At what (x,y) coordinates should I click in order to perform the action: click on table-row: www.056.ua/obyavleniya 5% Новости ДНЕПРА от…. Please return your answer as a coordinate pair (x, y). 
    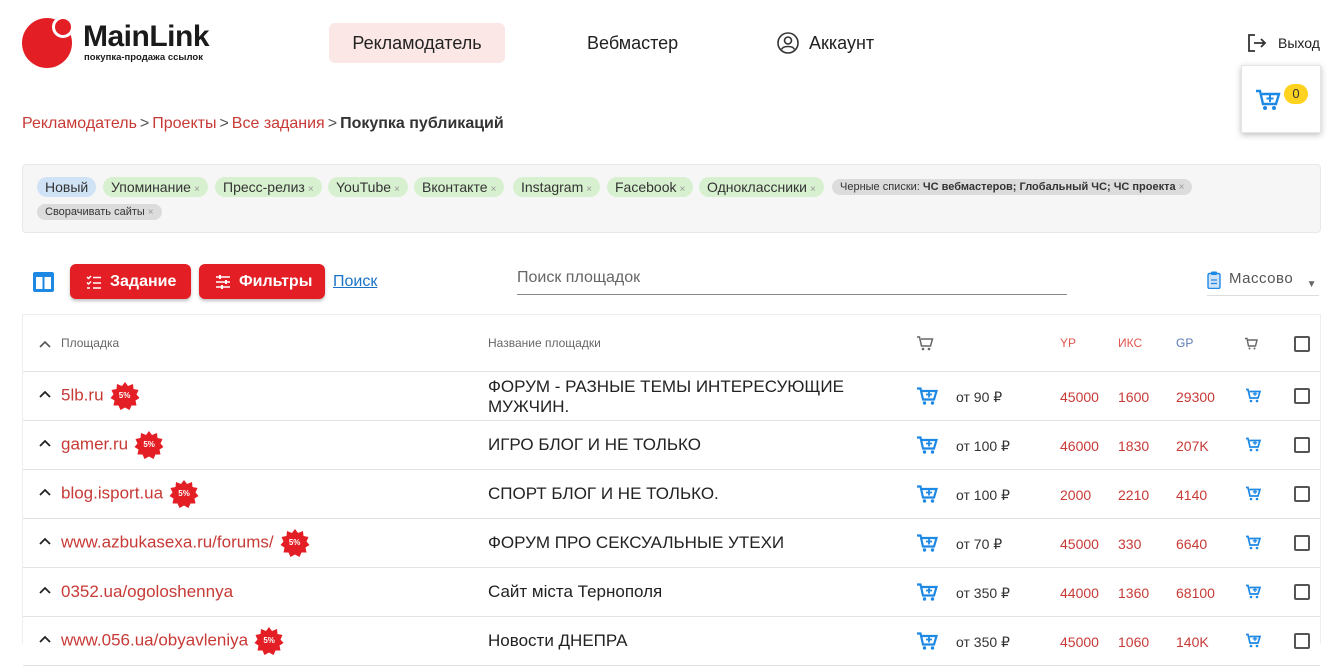
    Looking at the image, I should click on (671, 641).